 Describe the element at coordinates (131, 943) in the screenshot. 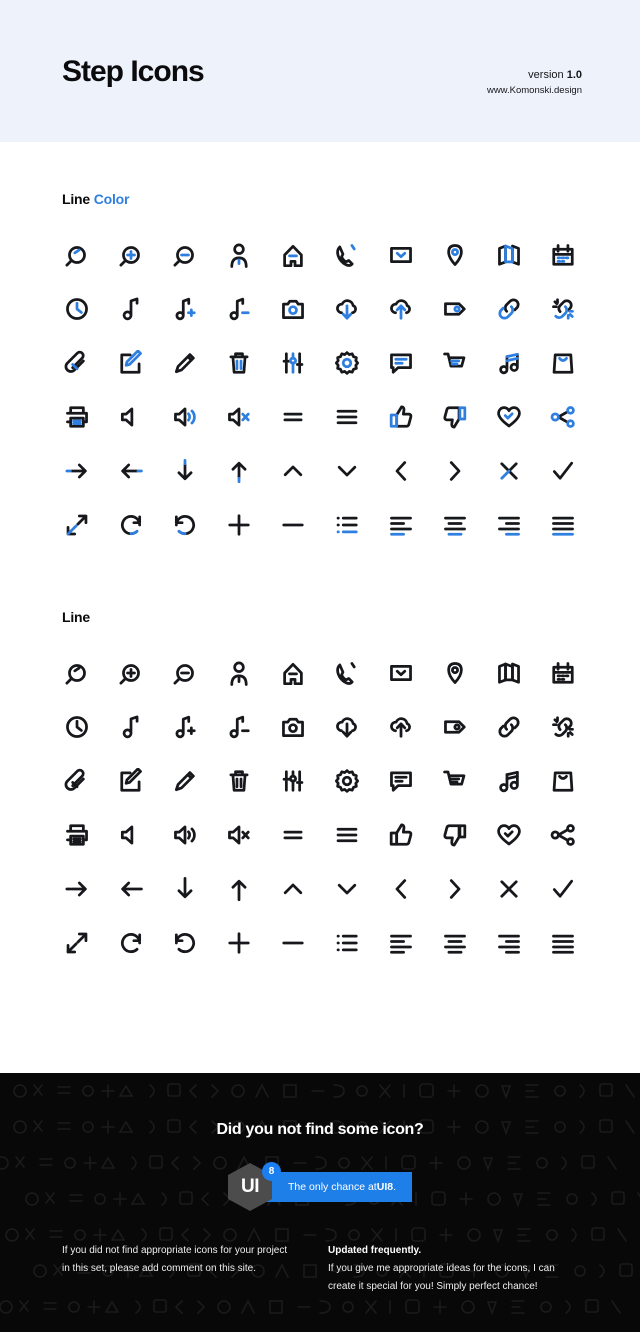

I see `redo-icon` at that location.